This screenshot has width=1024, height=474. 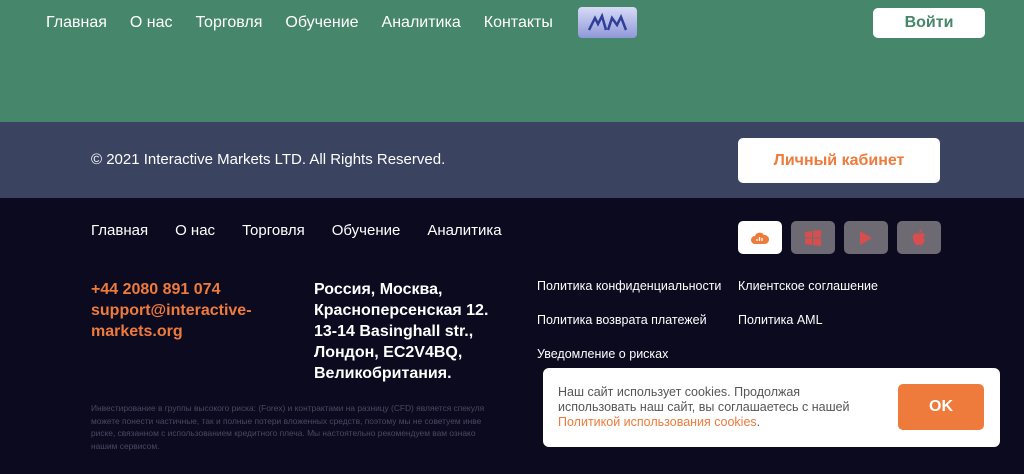 What do you see at coordinates (171, 321) in the screenshot?
I see `email-link: support@interactive- markets.org` at bounding box center [171, 321].